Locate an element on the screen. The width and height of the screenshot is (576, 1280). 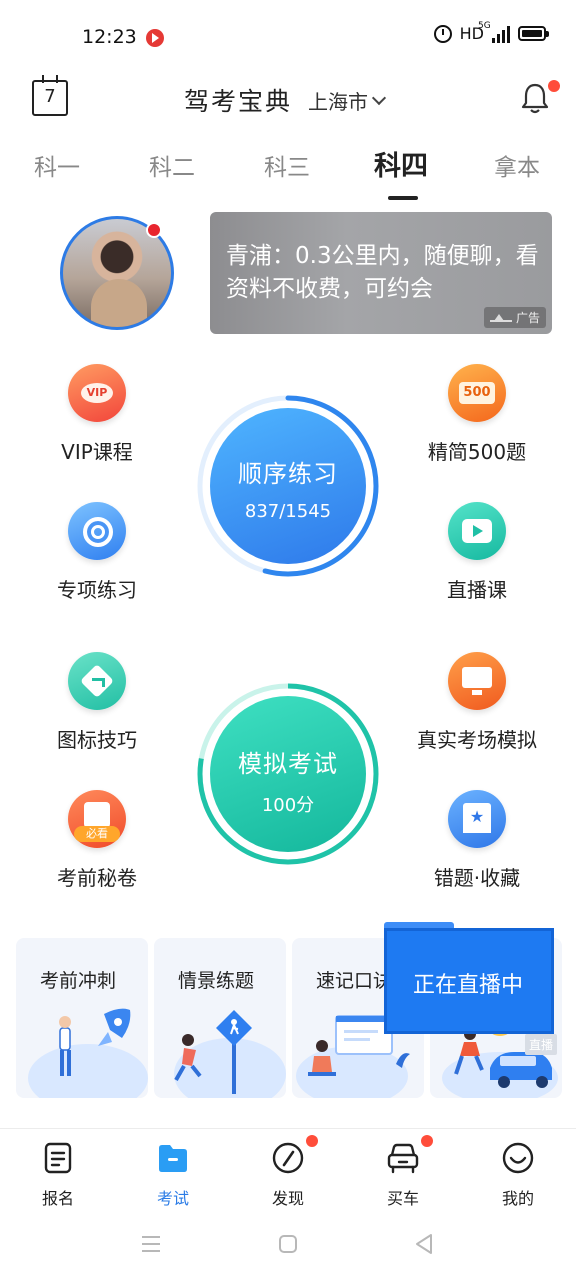
signal-icon: 5G is located at coordinates (494, 32).